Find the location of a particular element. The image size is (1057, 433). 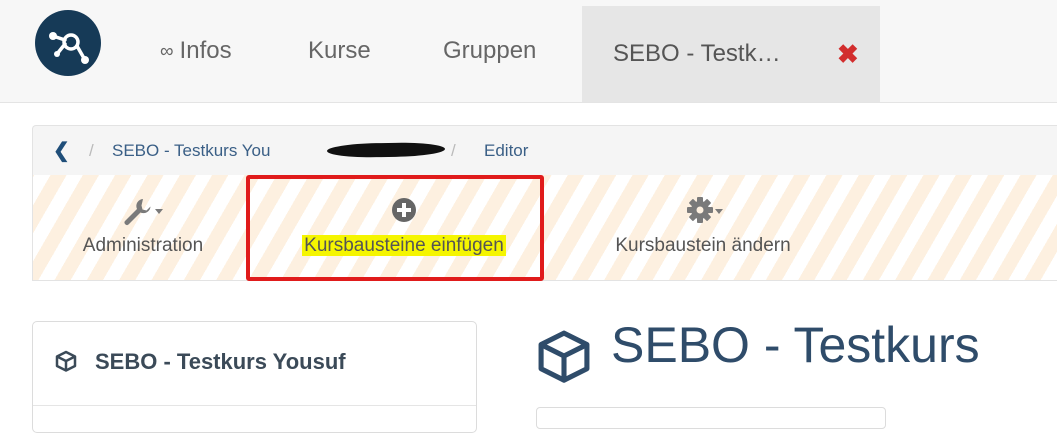

course-tree-root: SEBO - Testkurs Yousuf is located at coordinates (220, 362).